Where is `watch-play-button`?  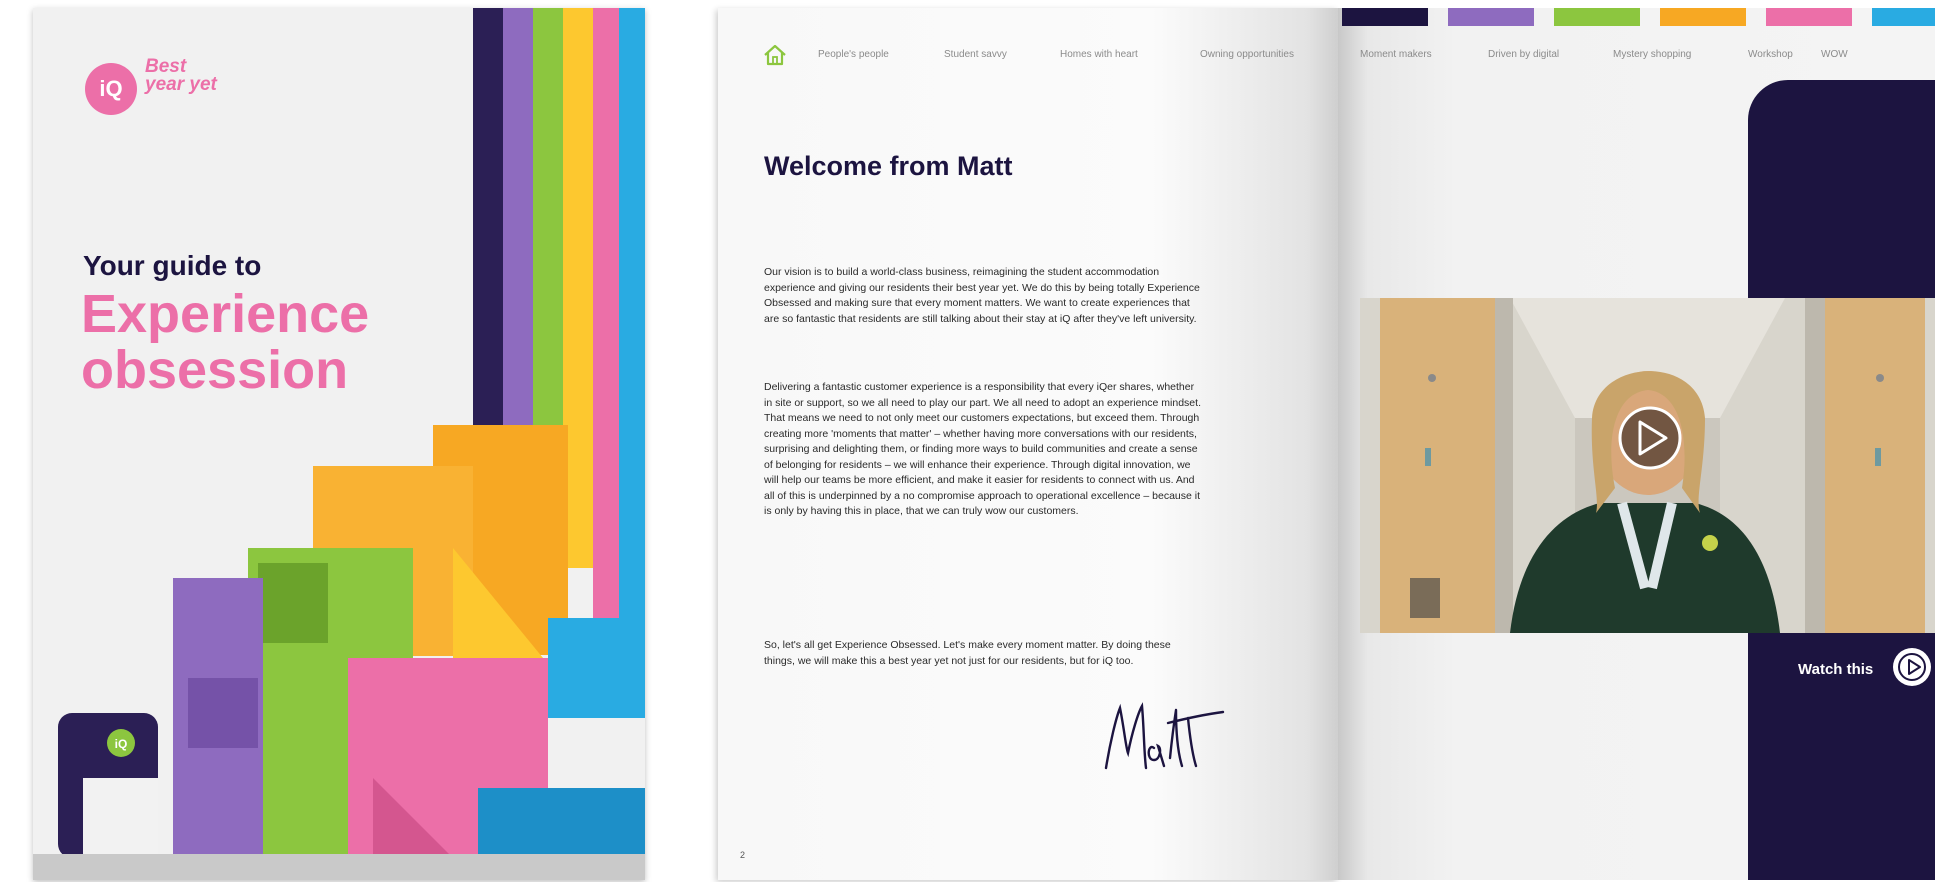
watch-play-button is located at coordinates (1912, 667).